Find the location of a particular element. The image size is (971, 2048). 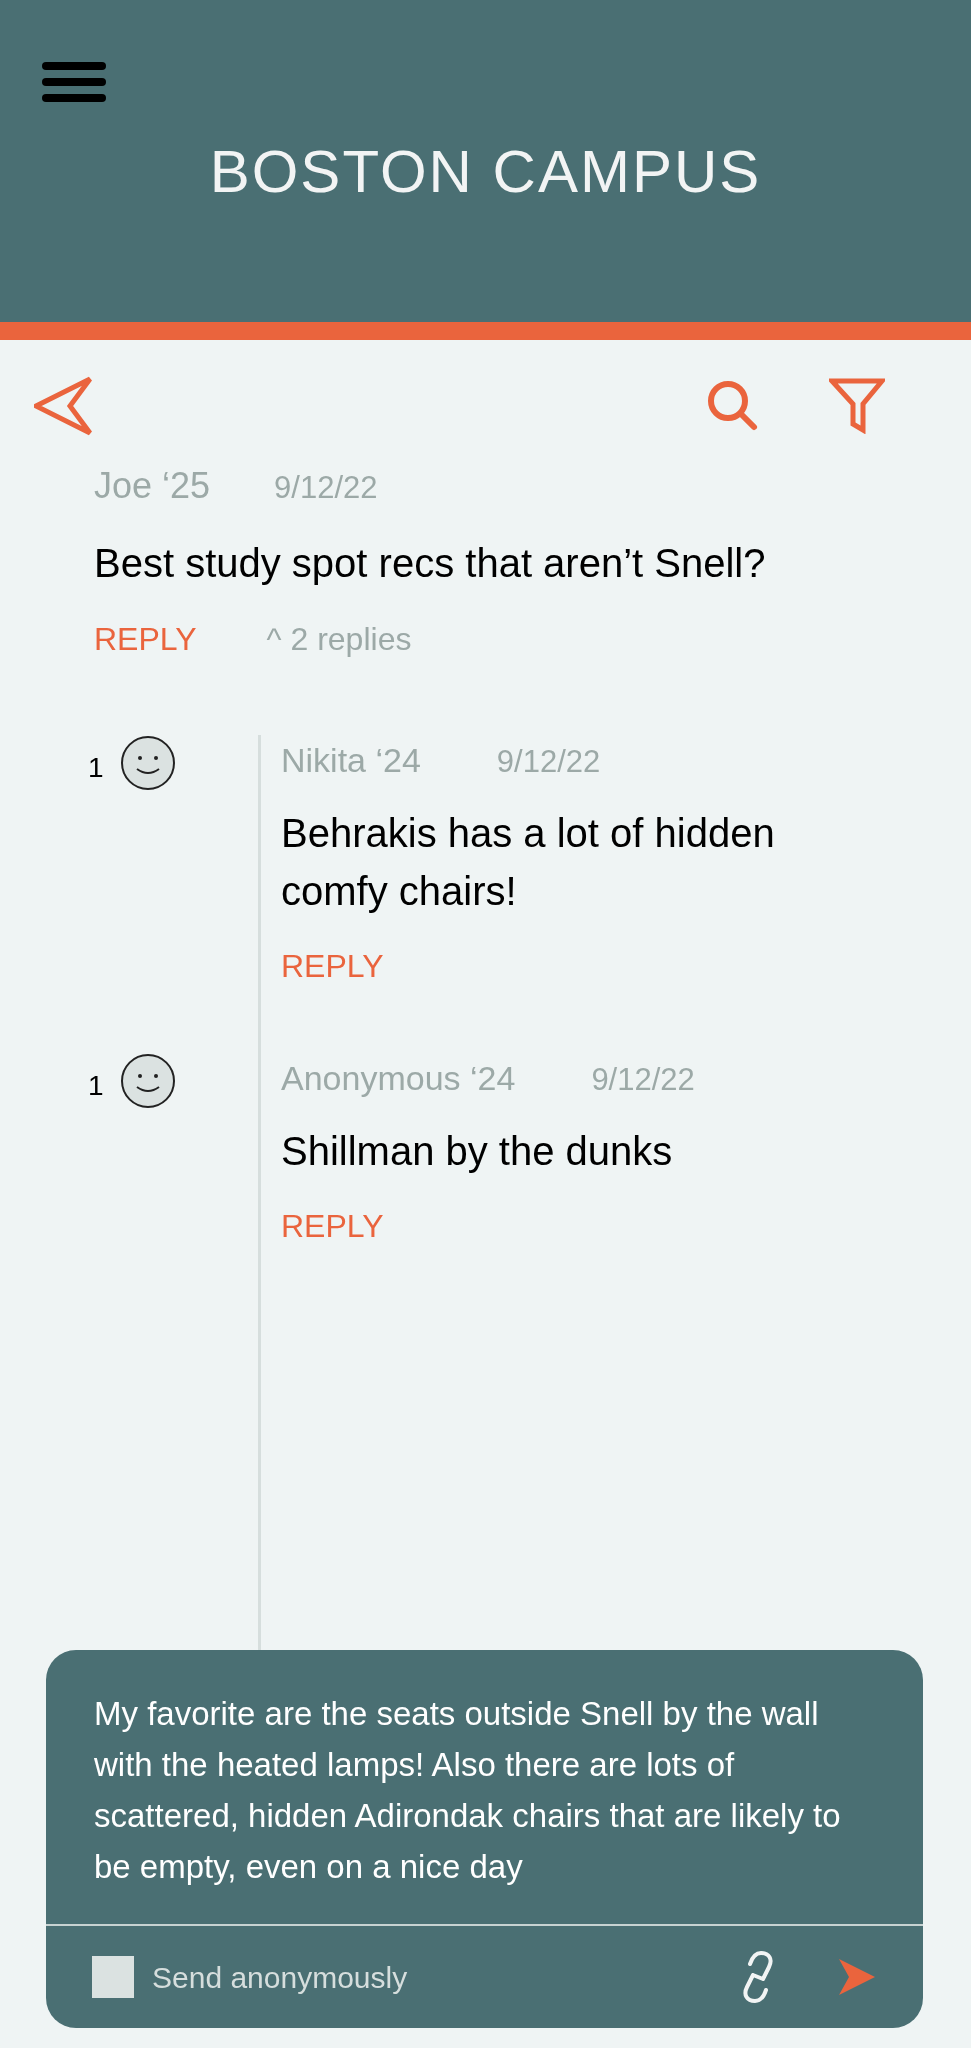

replies-toggle: ^ 2 replies is located at coordinates (339, 639).